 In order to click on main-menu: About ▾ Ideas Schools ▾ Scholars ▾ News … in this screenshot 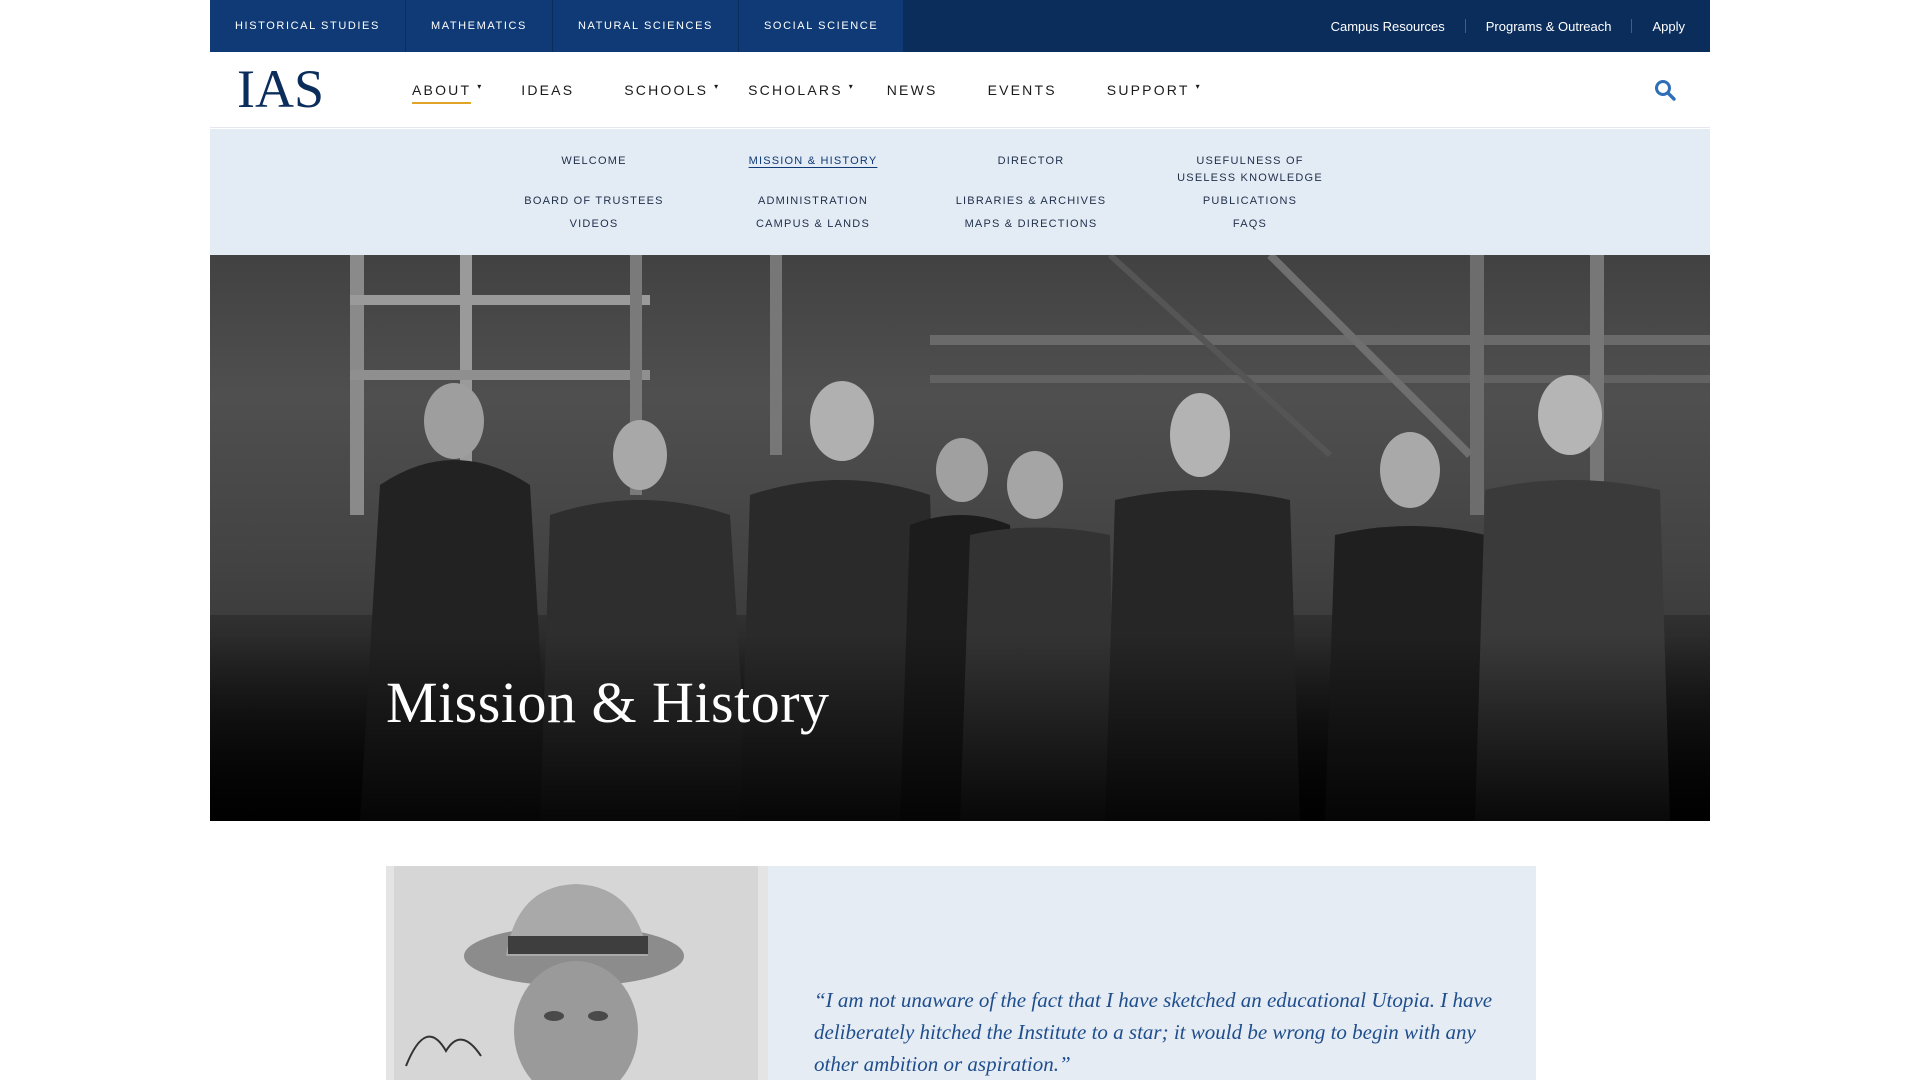, I will do `click(801, 90)`.